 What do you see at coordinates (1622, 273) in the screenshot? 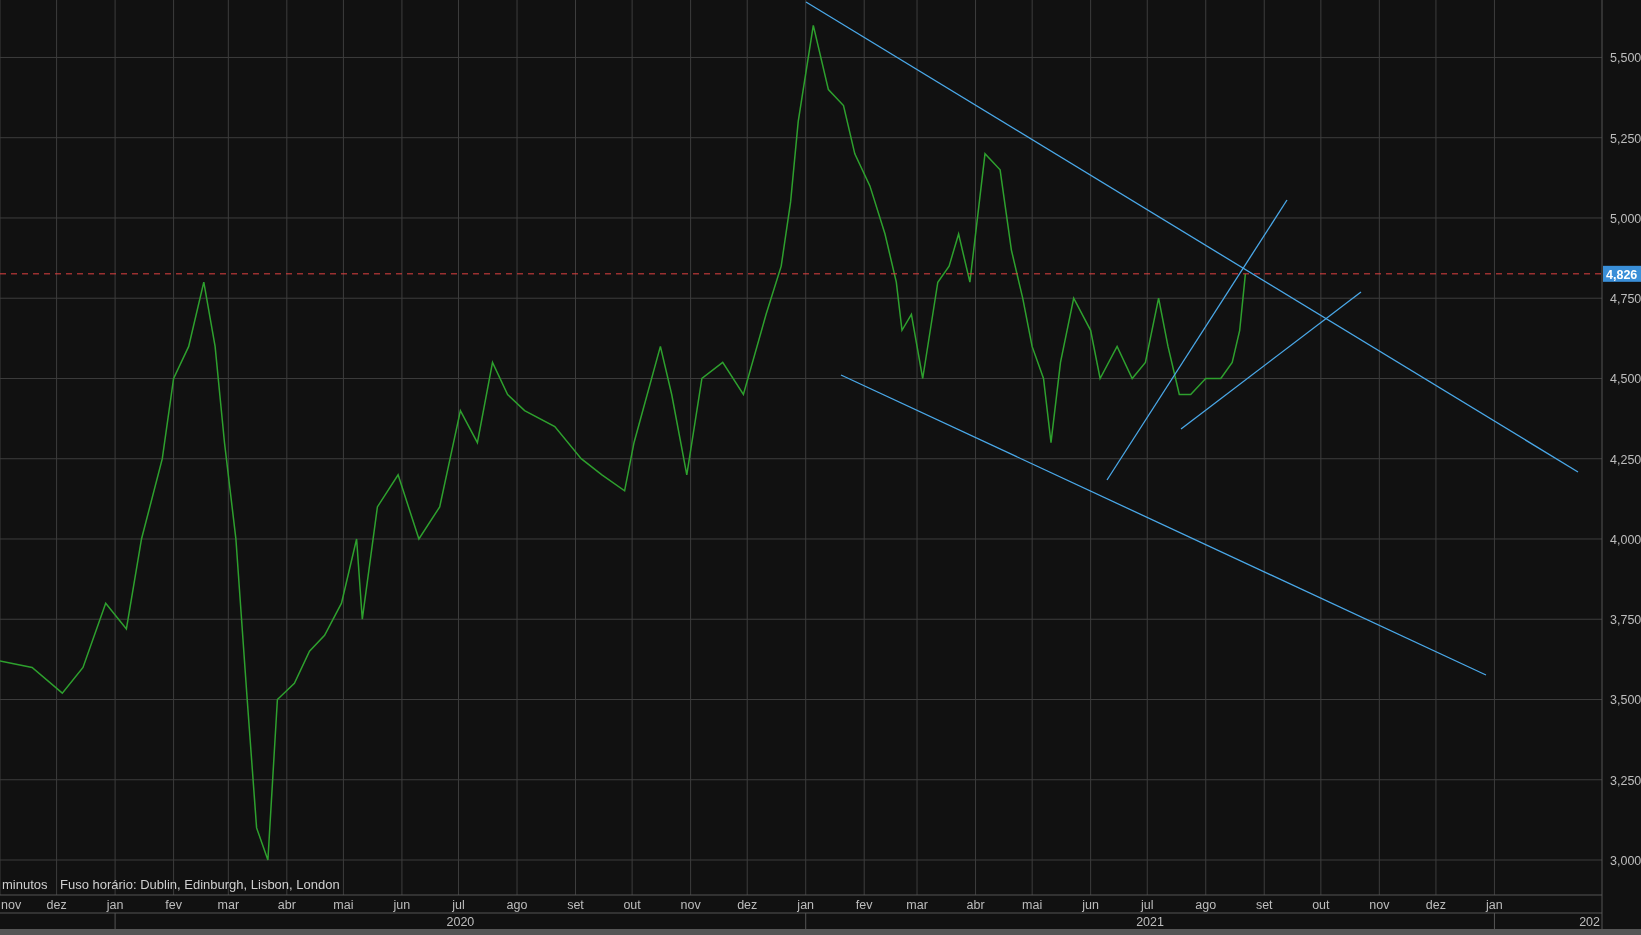
I see `price-badge: 4,826` at bounding box center [1622, 273].